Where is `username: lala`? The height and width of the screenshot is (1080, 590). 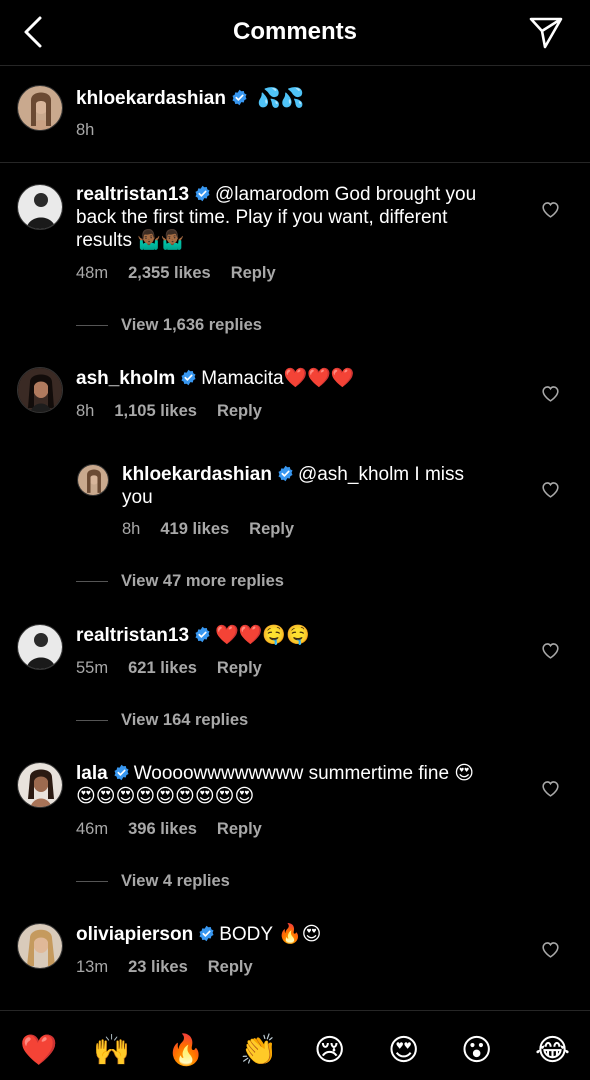
username: lala is located at coordinates (92, 773).